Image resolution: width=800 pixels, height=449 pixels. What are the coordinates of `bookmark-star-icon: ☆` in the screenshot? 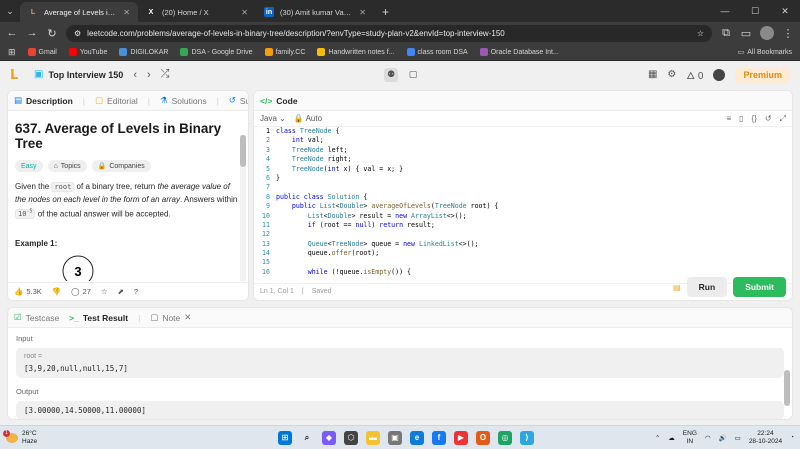 It's located at (700, 33).